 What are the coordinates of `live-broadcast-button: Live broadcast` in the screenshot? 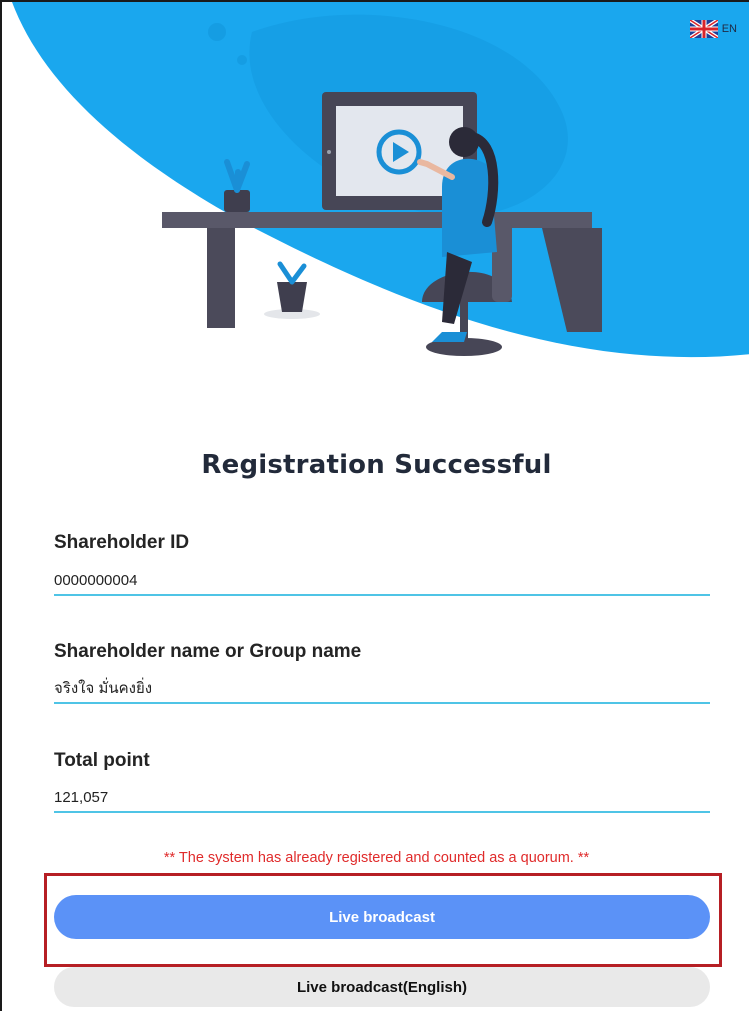 It's located at (382, 917).